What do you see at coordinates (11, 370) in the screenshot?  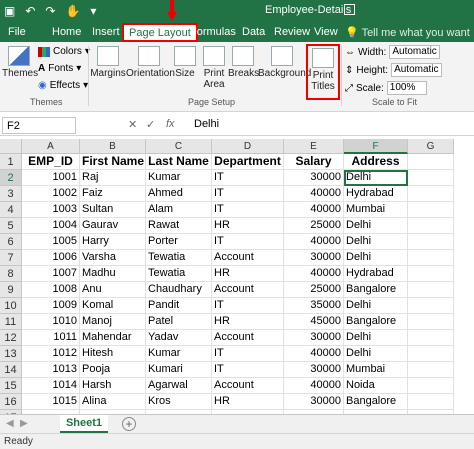 I see `row-header: 14` at bounding box center [11, 370].